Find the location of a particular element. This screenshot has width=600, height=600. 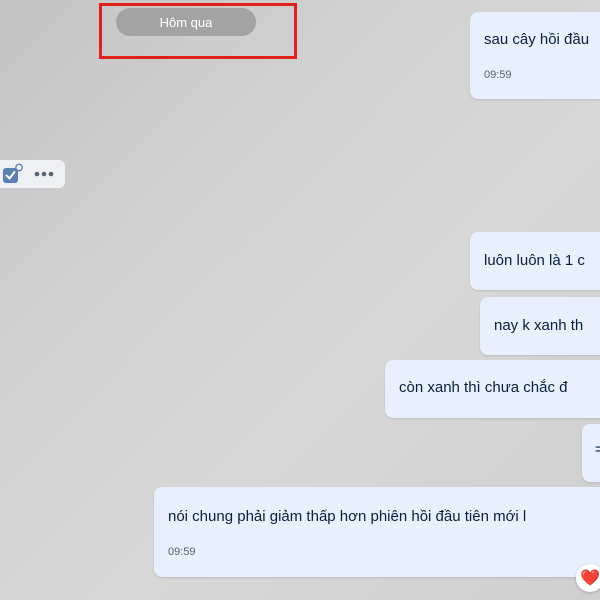

heart-reaction-emoji: ❤️ is located at coordinates (590, 578).